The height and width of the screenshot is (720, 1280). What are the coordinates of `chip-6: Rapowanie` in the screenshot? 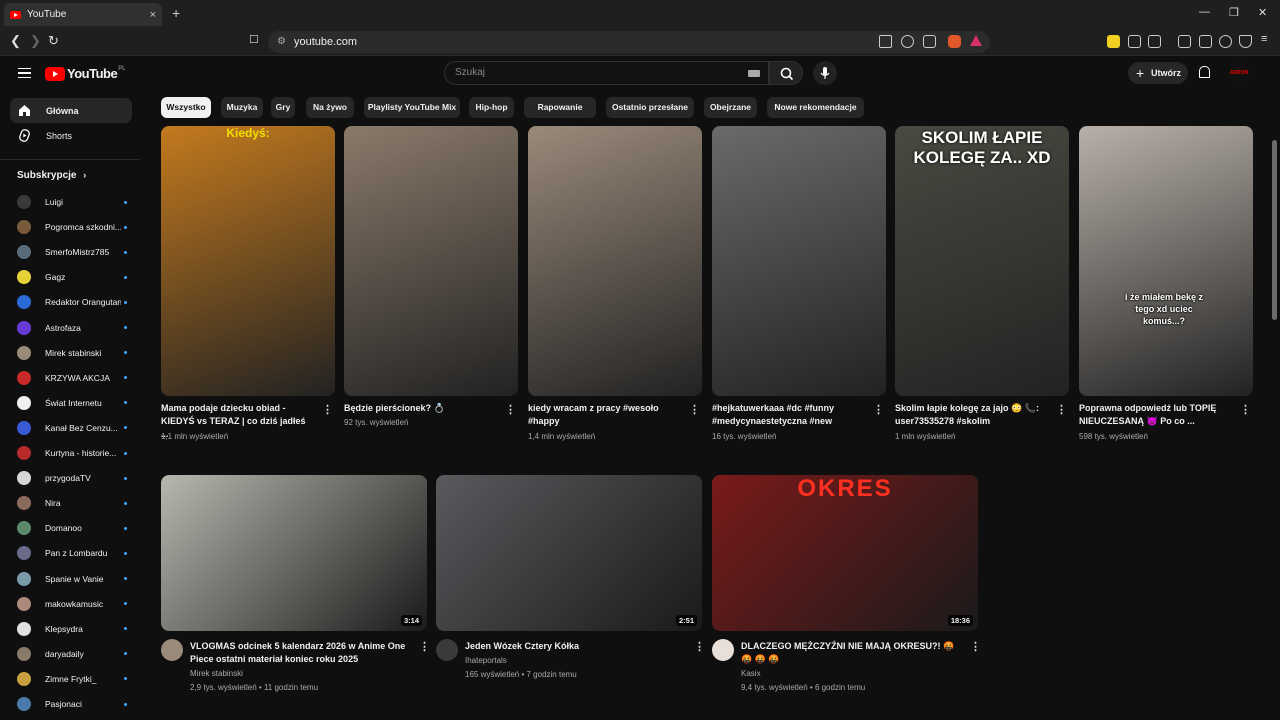 It's located at (560, 107).